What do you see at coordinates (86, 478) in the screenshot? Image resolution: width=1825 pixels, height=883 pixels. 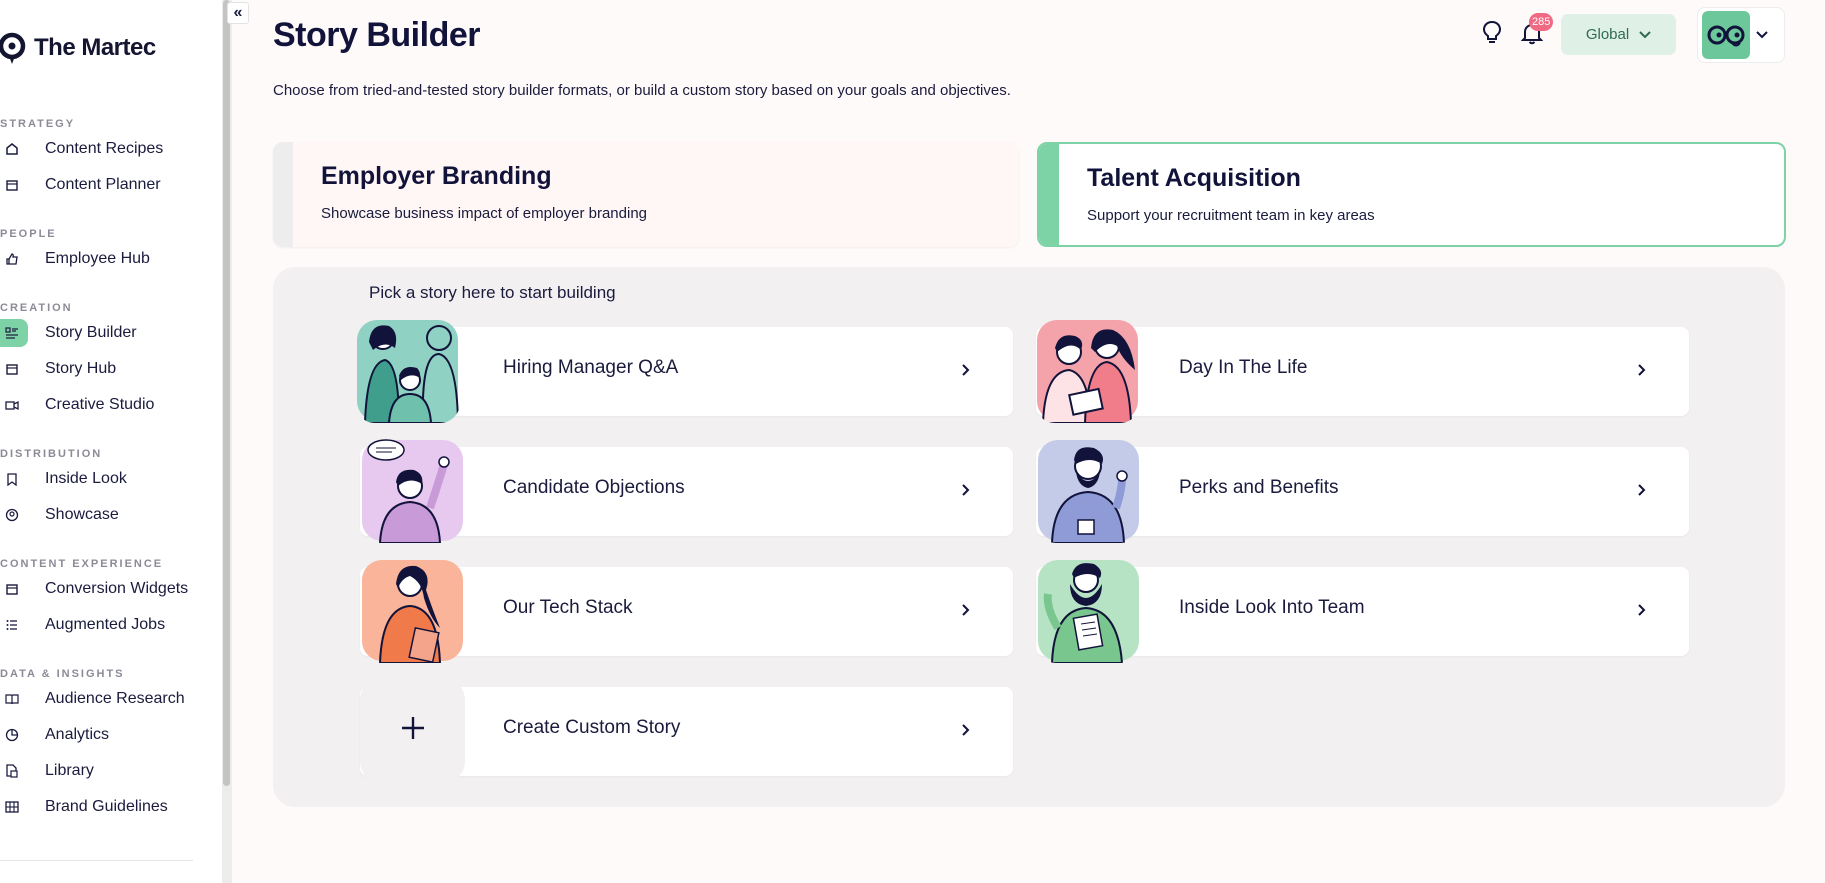 I see `sidebar-item-label: Inside Look` at bounding box center [86, 478].